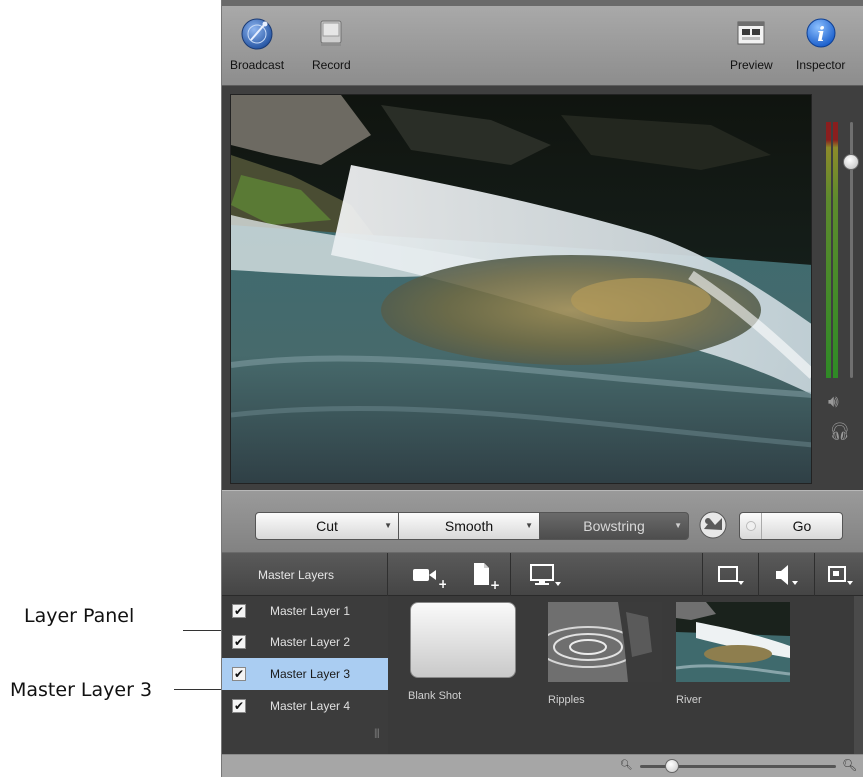 The image size is (863, 777). What do you see at coordinates (331, 33) in the screenshot?
I see `hard-drive-icon` at bounding box center [331, 33].